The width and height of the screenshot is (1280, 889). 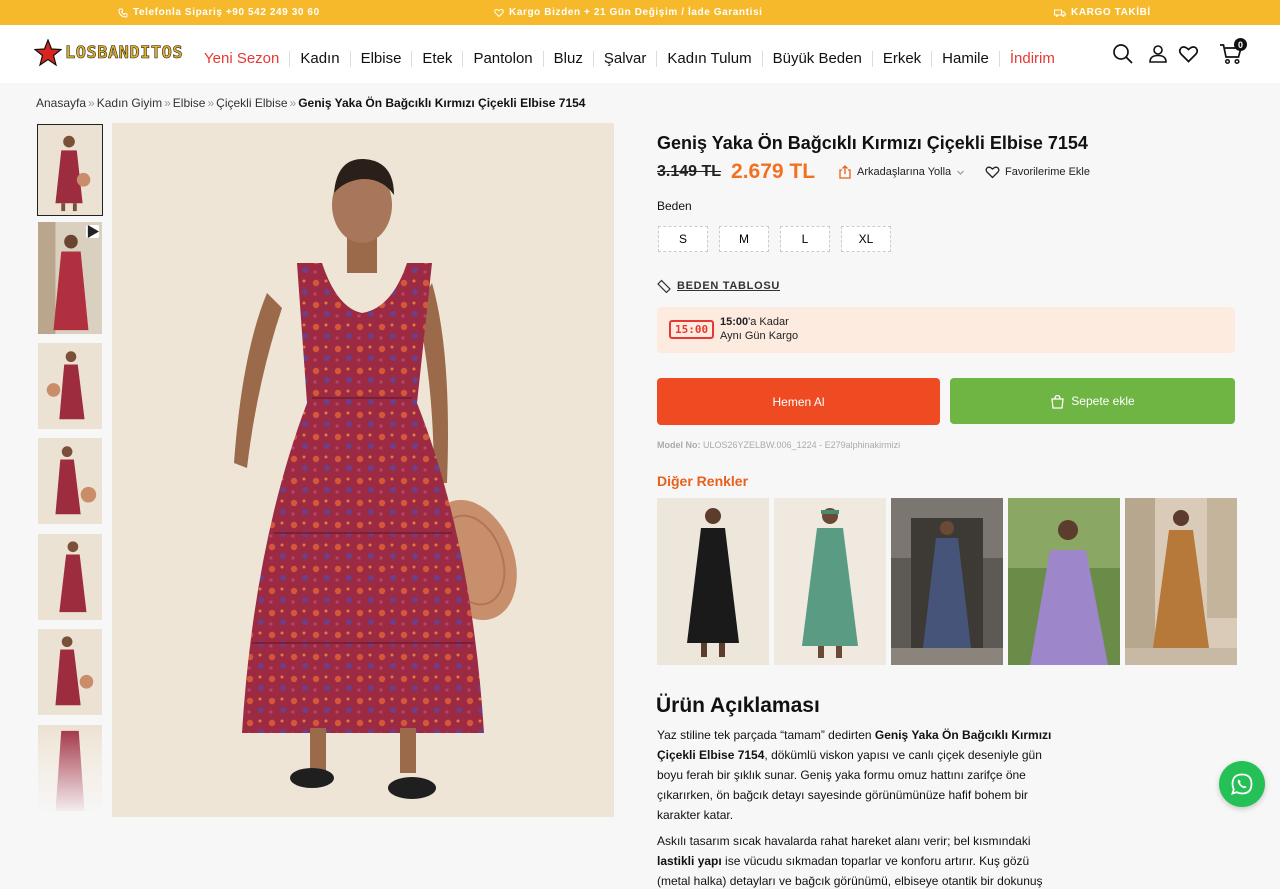 I want to click on cart-icon: 0, so click(x=1233, y=54).